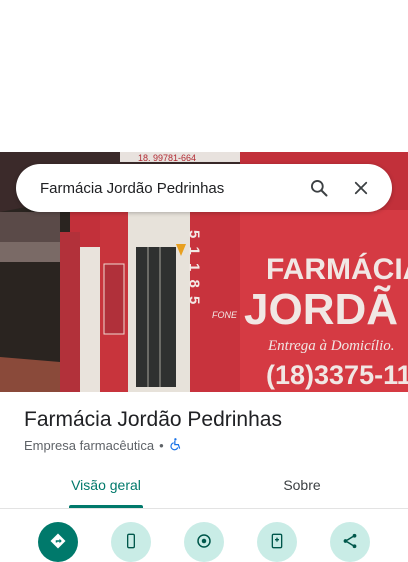 The width and height of the screenshot is (408, 562). I want to click on place-subtitle: Empresa farmacêutica •, so click(103, 445).